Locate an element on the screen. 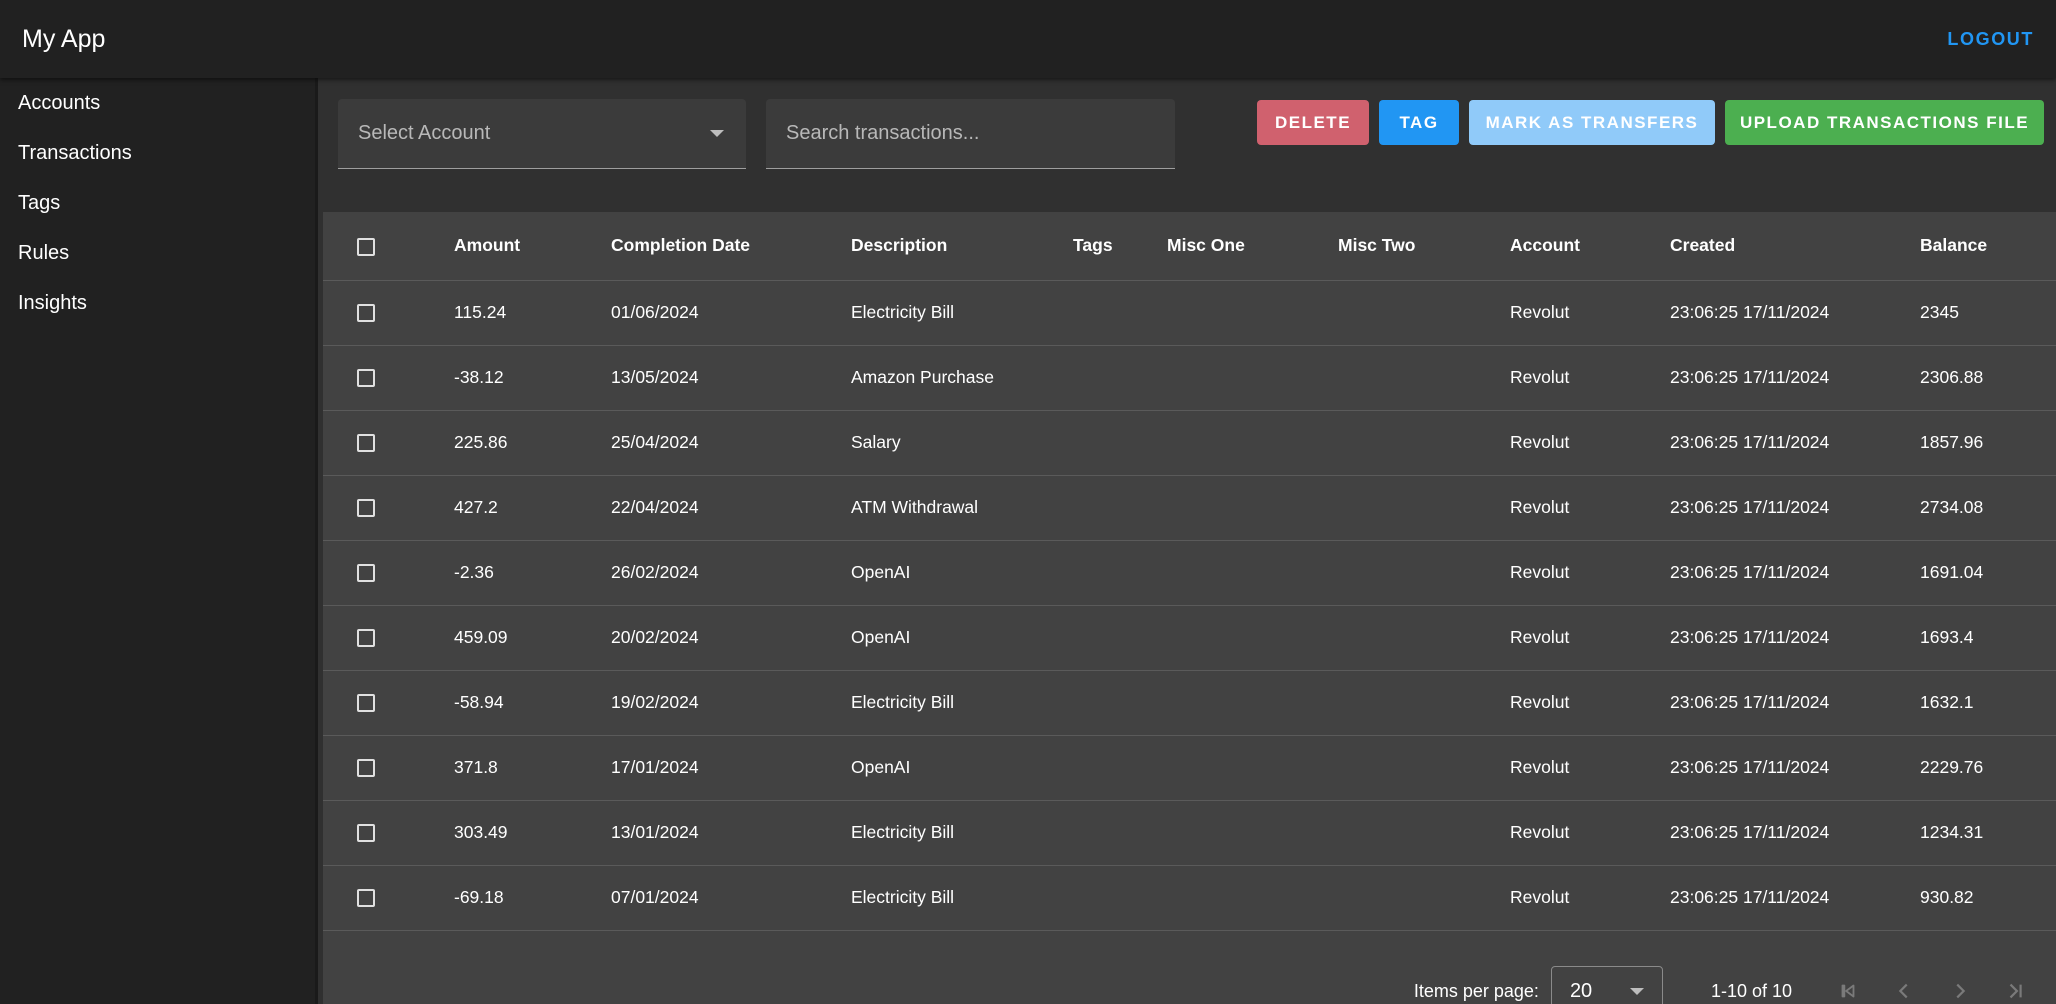 This screenshot has height=1004, width=2056. column-header-misc-one: Misc One is located at coordinates (1252, 246).